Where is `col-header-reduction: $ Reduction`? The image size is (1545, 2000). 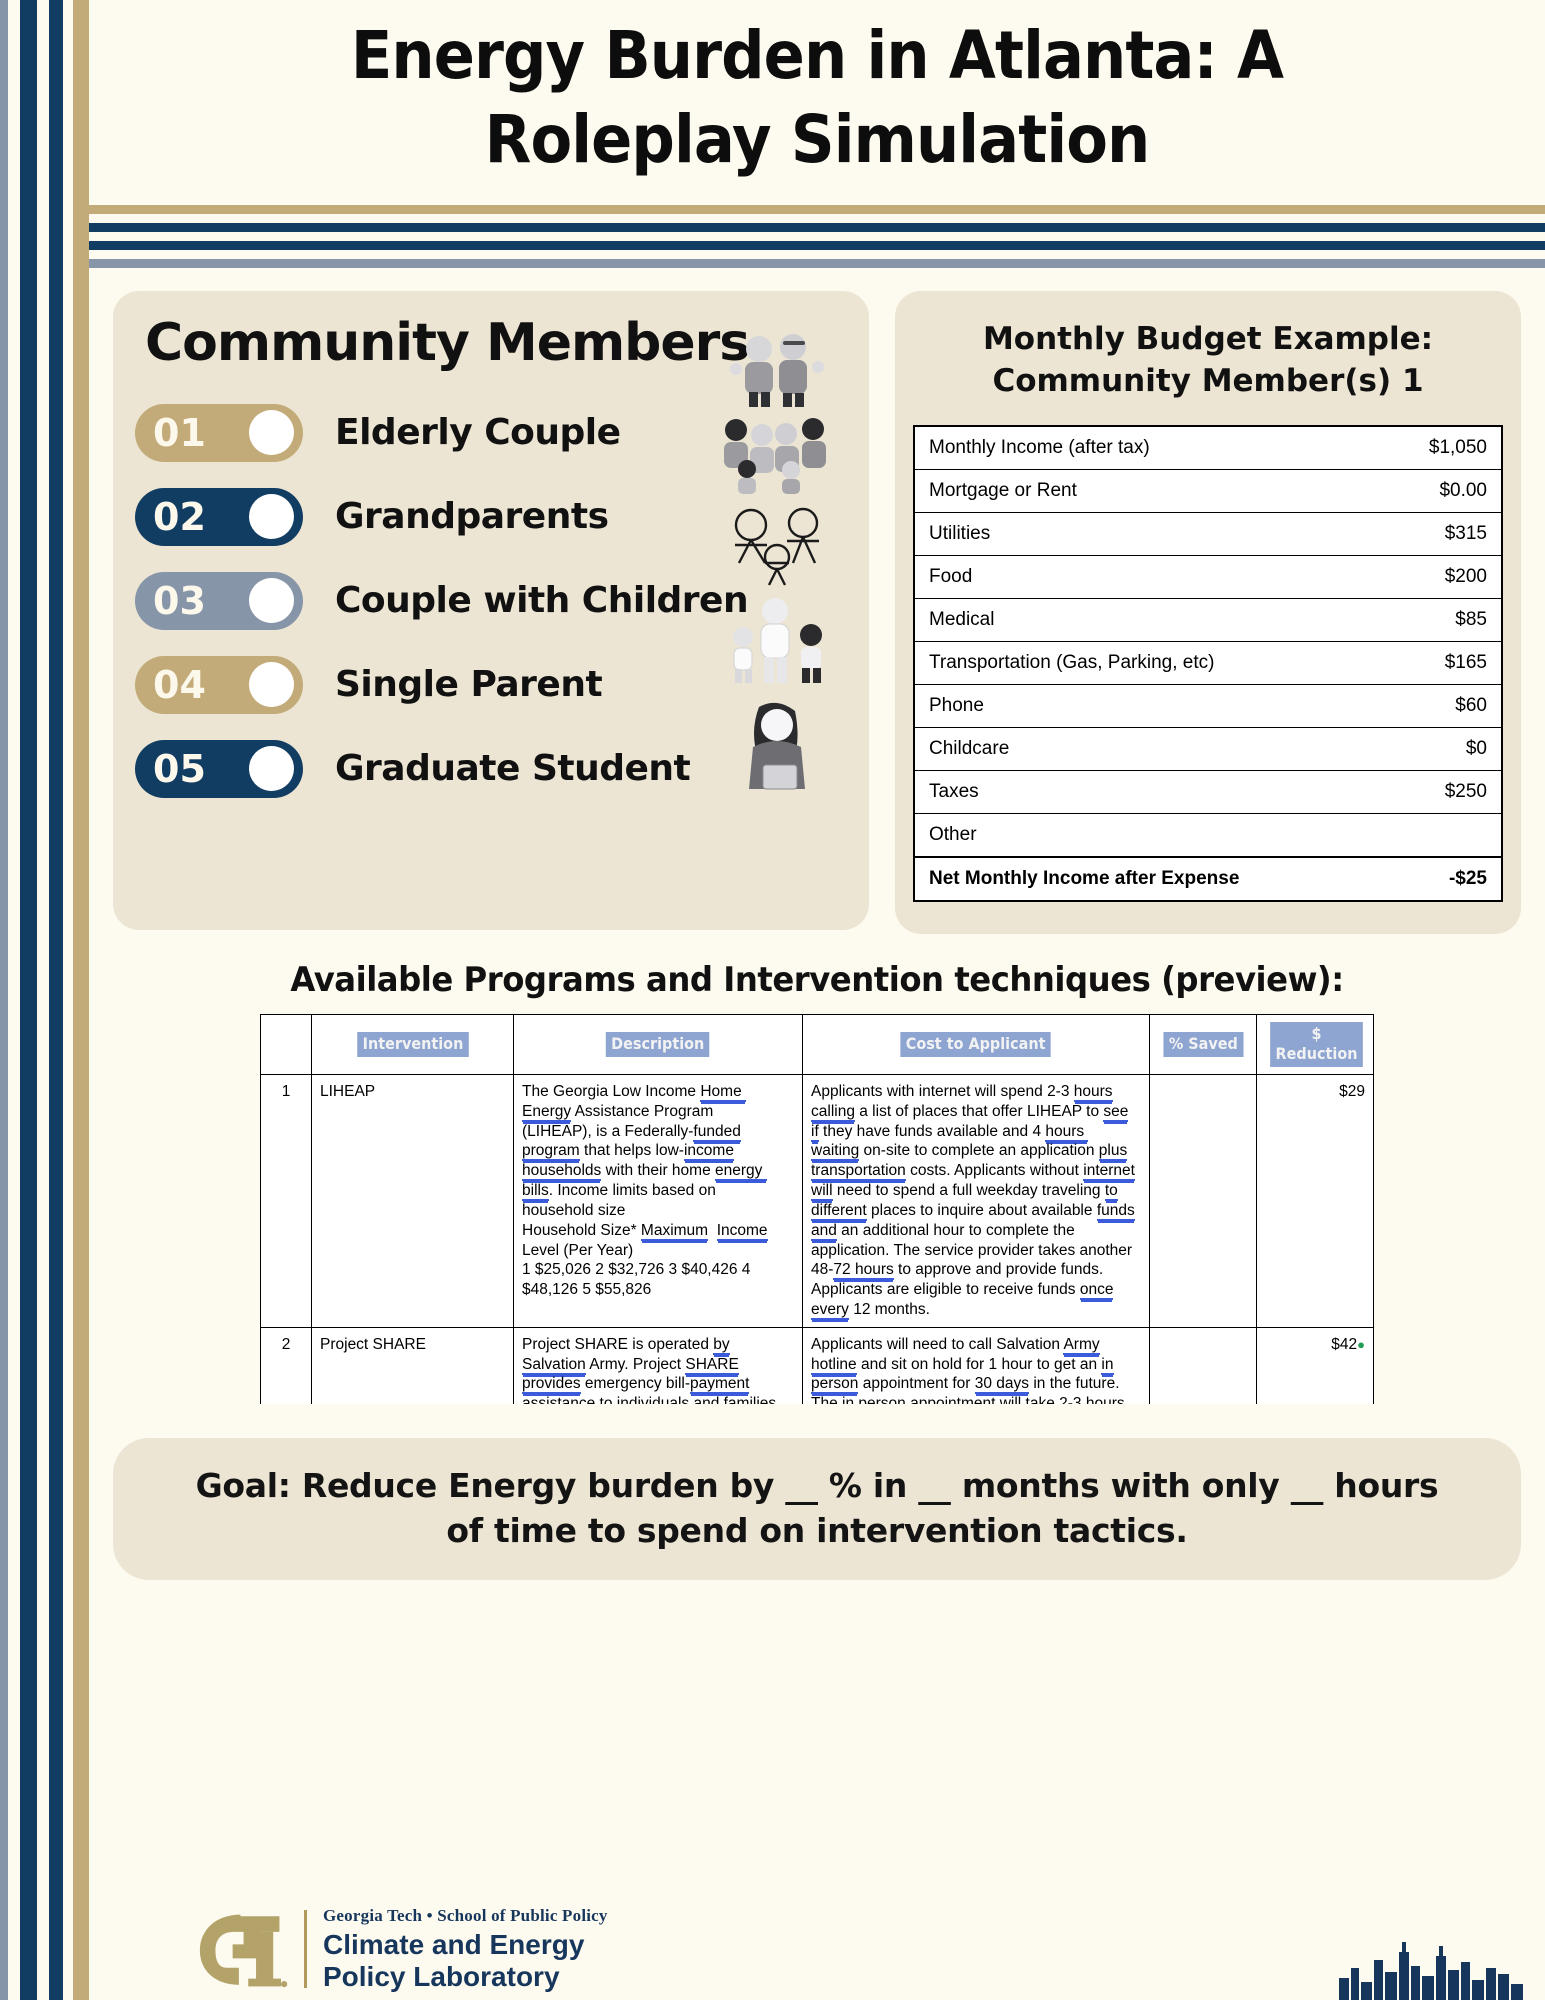
col-header-reduction: $ Reduction is located at coordinates (1315, 1044).